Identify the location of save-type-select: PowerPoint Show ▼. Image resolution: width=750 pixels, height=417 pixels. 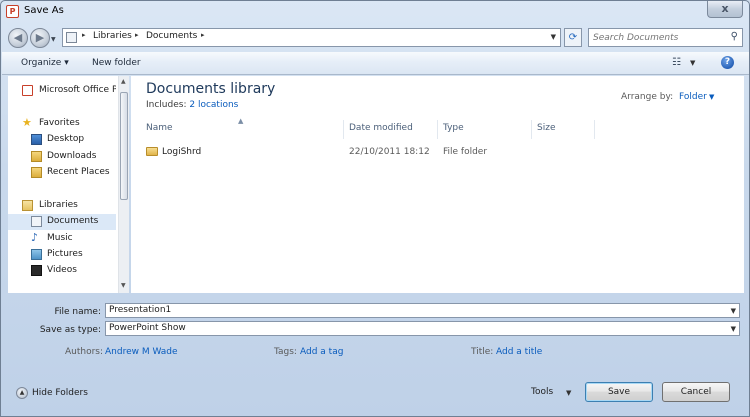
(422, 328).